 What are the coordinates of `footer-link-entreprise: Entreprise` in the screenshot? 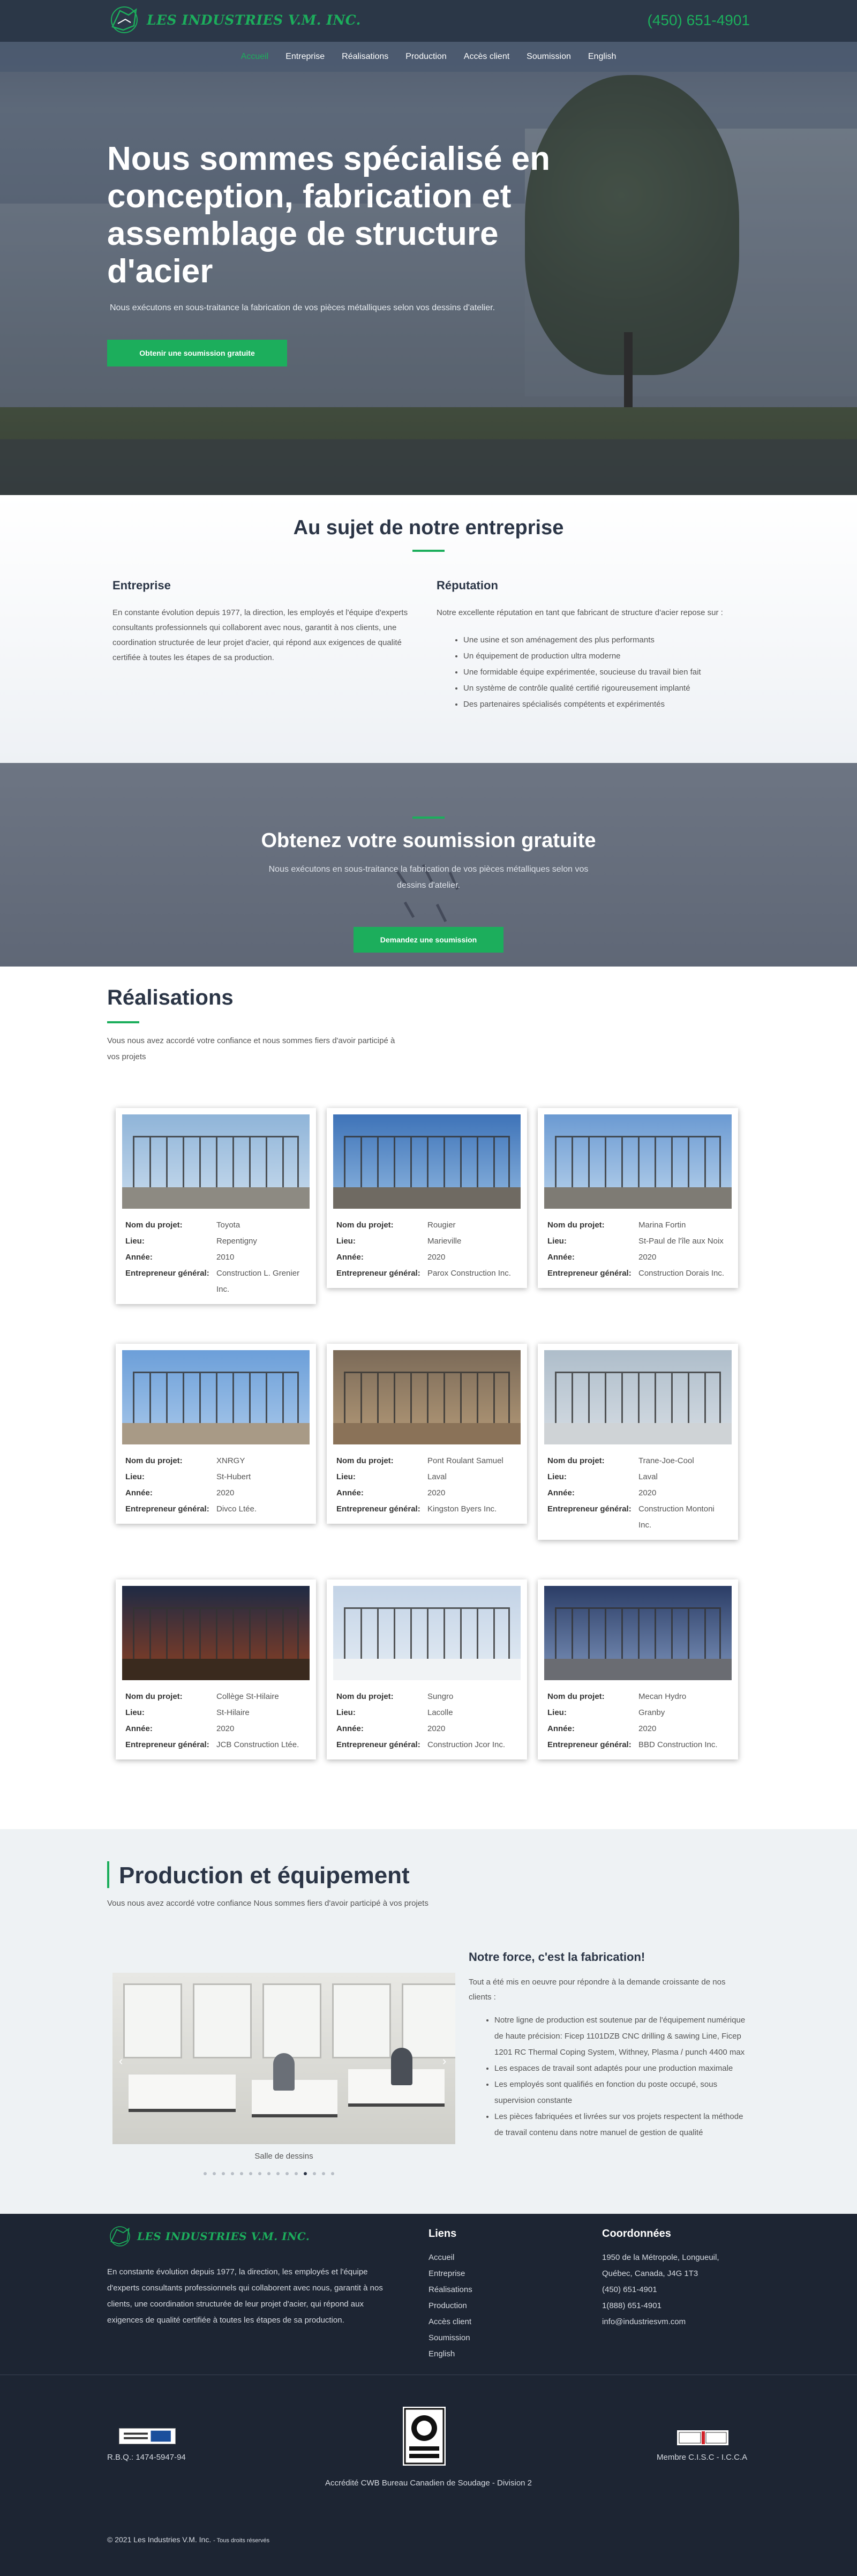 It's located at (450, 2274).